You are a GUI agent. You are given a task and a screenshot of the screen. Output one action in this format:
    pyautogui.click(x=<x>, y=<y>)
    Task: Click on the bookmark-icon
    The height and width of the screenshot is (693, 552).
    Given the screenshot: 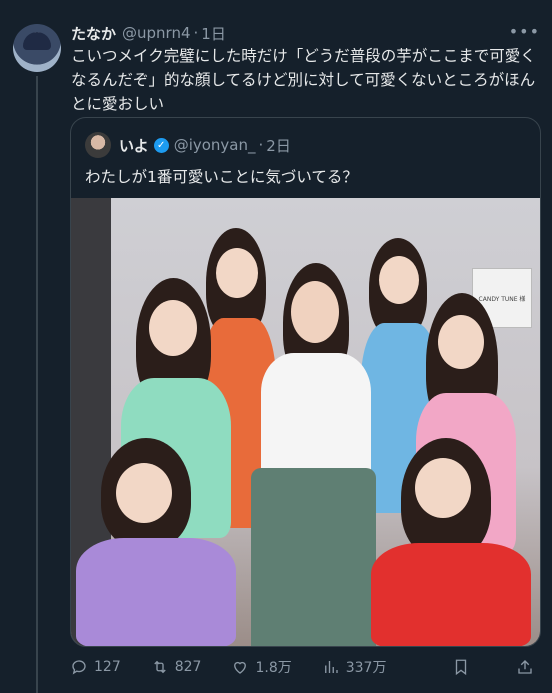 What is the action you would take?
    pyautogui.click(x=461, y=667)
    